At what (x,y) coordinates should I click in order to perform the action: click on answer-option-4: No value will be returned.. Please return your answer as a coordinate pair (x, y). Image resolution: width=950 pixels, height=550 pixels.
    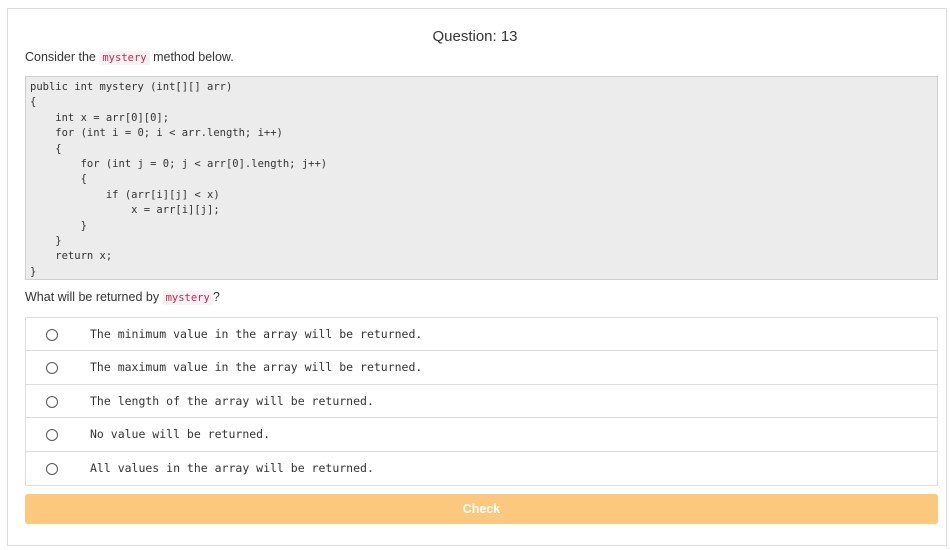
    Looking at the image, I should click on (481, 435).